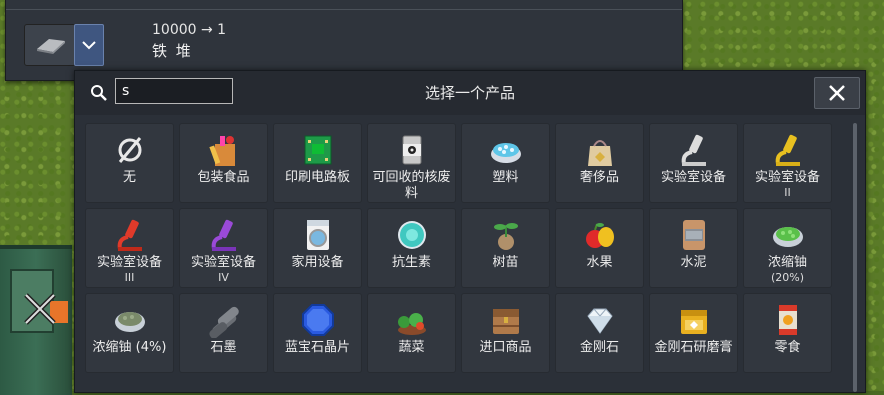  Describe the element at coordinates (411, 347) in the screenshot. I see `product-label: 蔬菜` at that location.